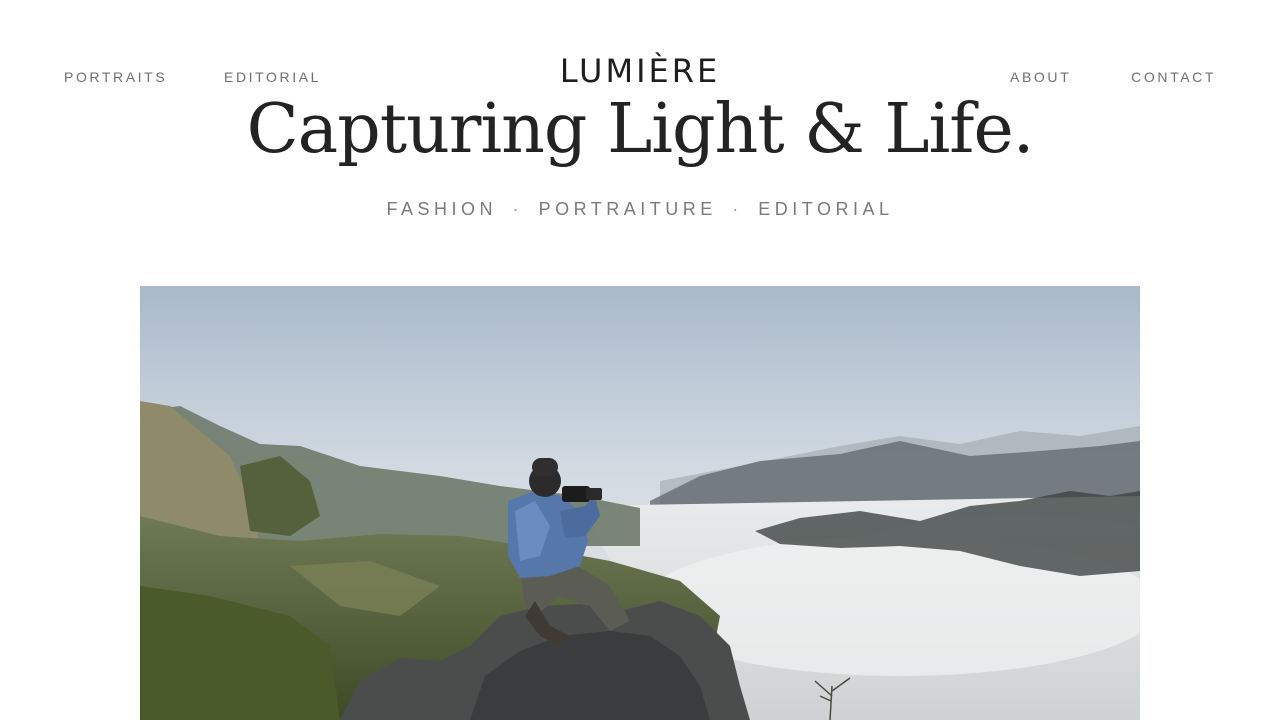 The width and height of the screenshot is (1280, 720). What do you see at coordinates (826, 209) in the screenshot?
I see `tag-editorial: EDITORIAL` at bounding box center [826, 209].